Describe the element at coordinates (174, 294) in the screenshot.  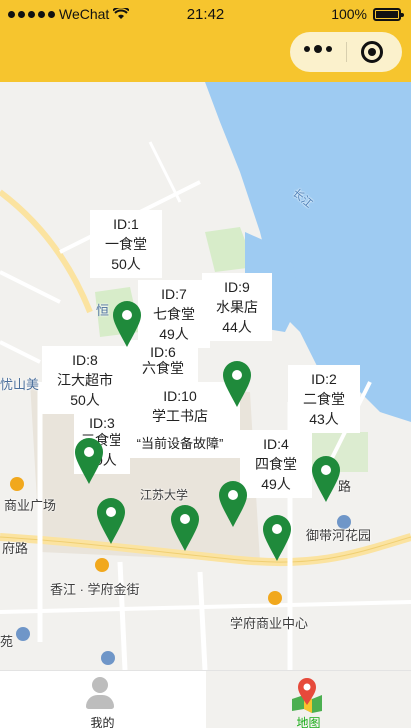
I see `callout-id: ID:7` at that location.